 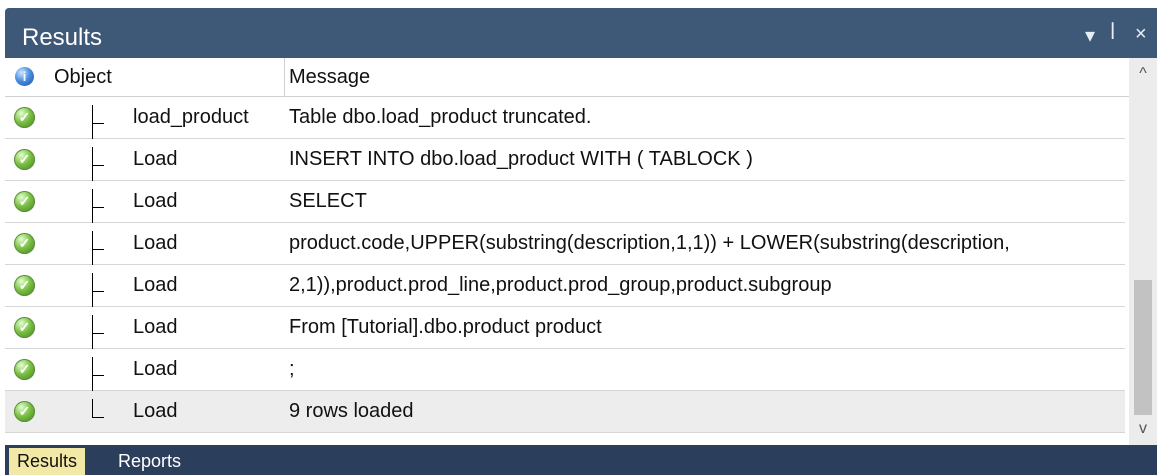 I want to click on scroll-thumb, so click(x=1143, y=347).